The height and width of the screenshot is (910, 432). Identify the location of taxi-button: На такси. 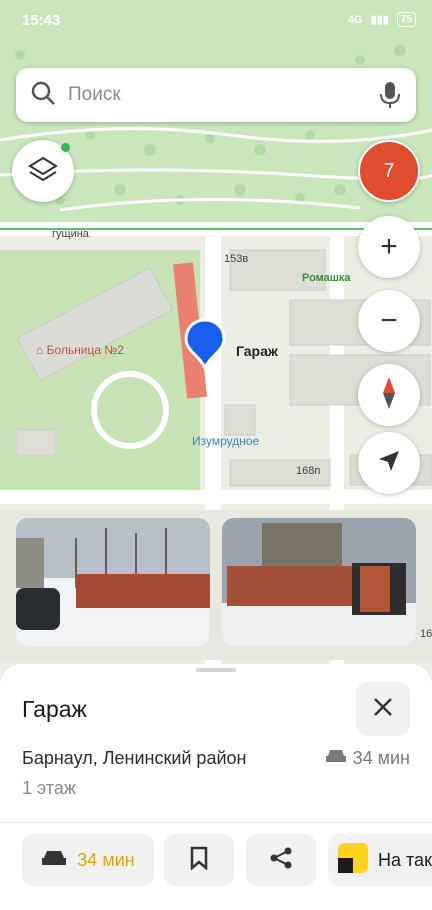
(380, 860).